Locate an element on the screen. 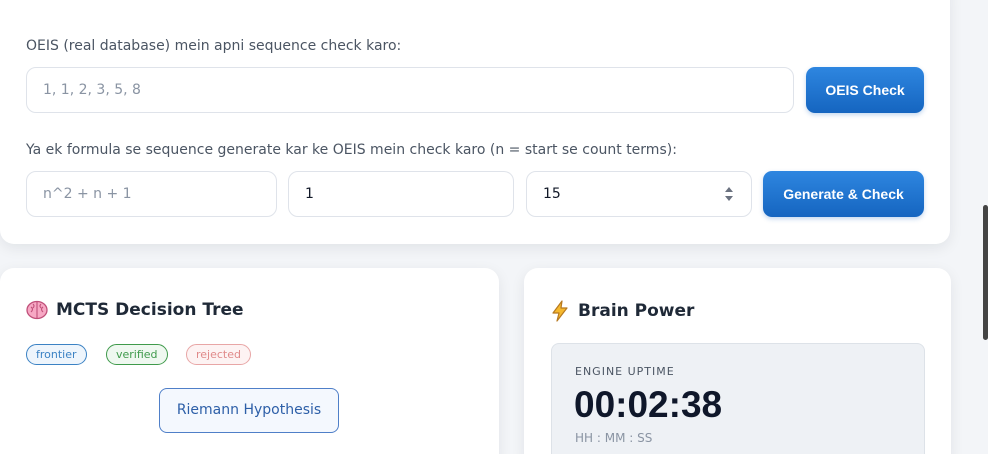 This screenshot has width=988, height=454. scrollbar-thumb is located at coordinates (985, 272).